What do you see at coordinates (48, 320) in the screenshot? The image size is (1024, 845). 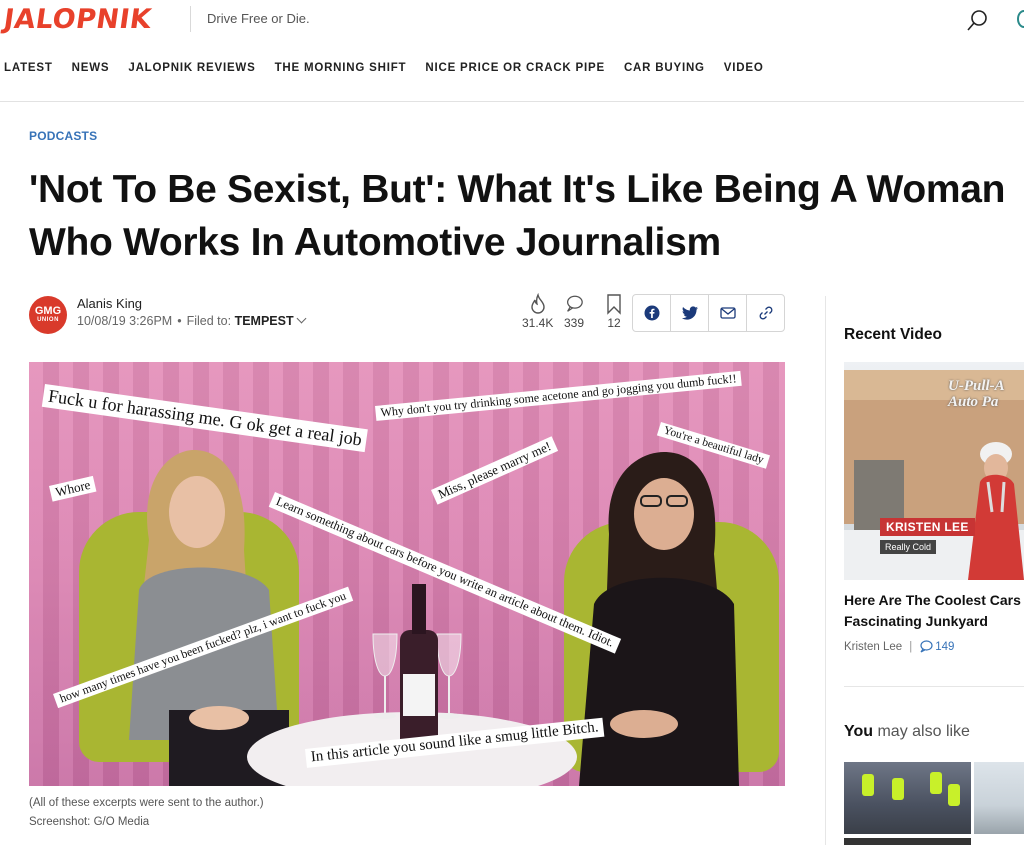 I see `avatar-subtext: UNION` at bounding box center [48, 320].